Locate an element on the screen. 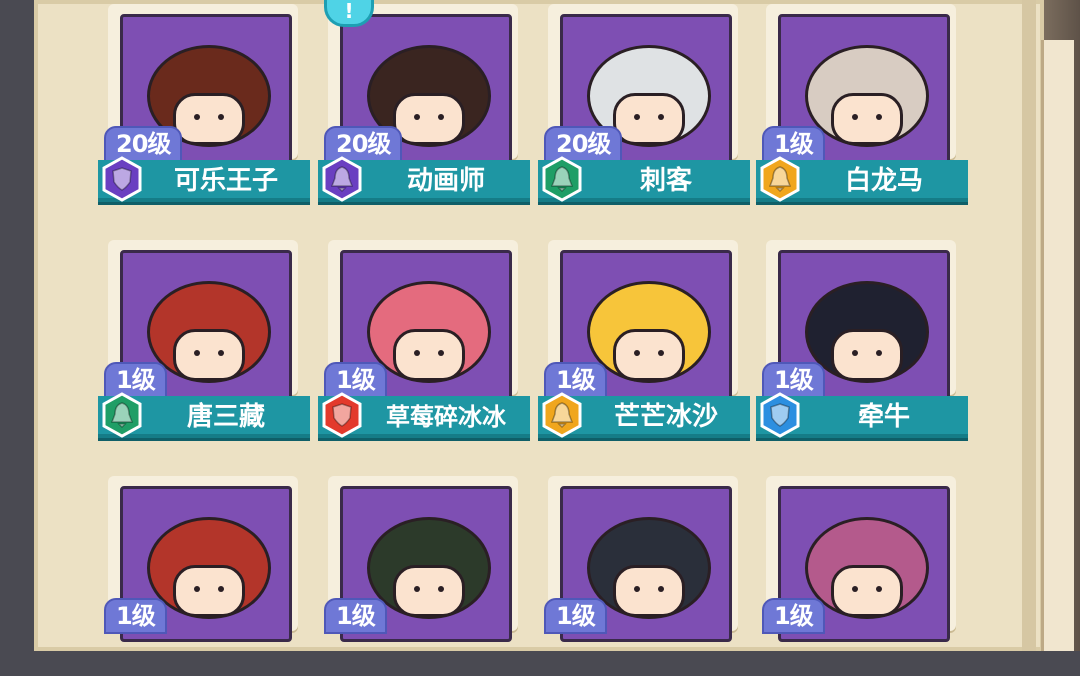  character-card: 20级 可乐王子 is located at coordinates (204, 104).